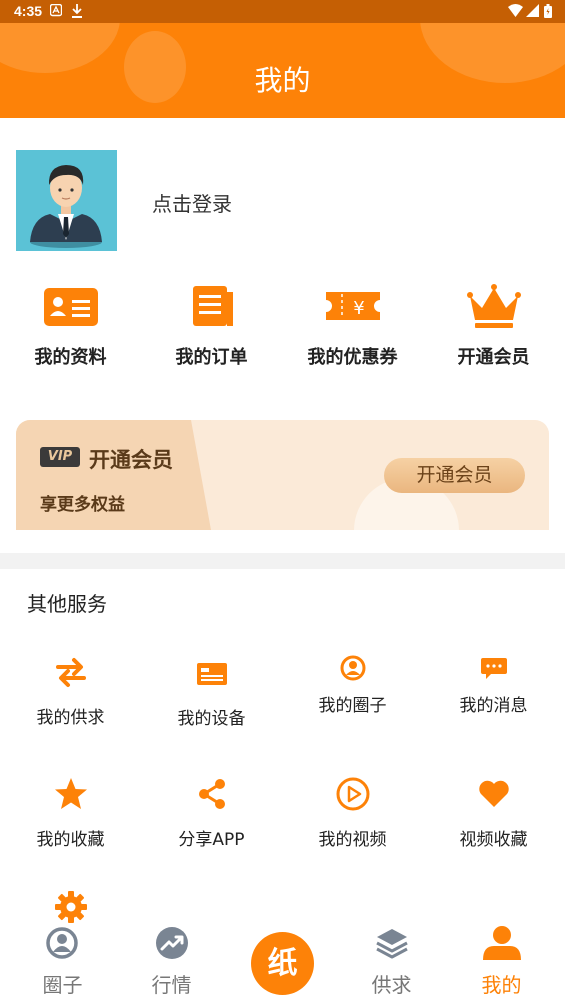 This screenshot has height=1004, width=565. What do you see at coordinates (352, 695) in the screenshot?
I see `service-circles: 我的圈子` at bounding box center [352, 695].